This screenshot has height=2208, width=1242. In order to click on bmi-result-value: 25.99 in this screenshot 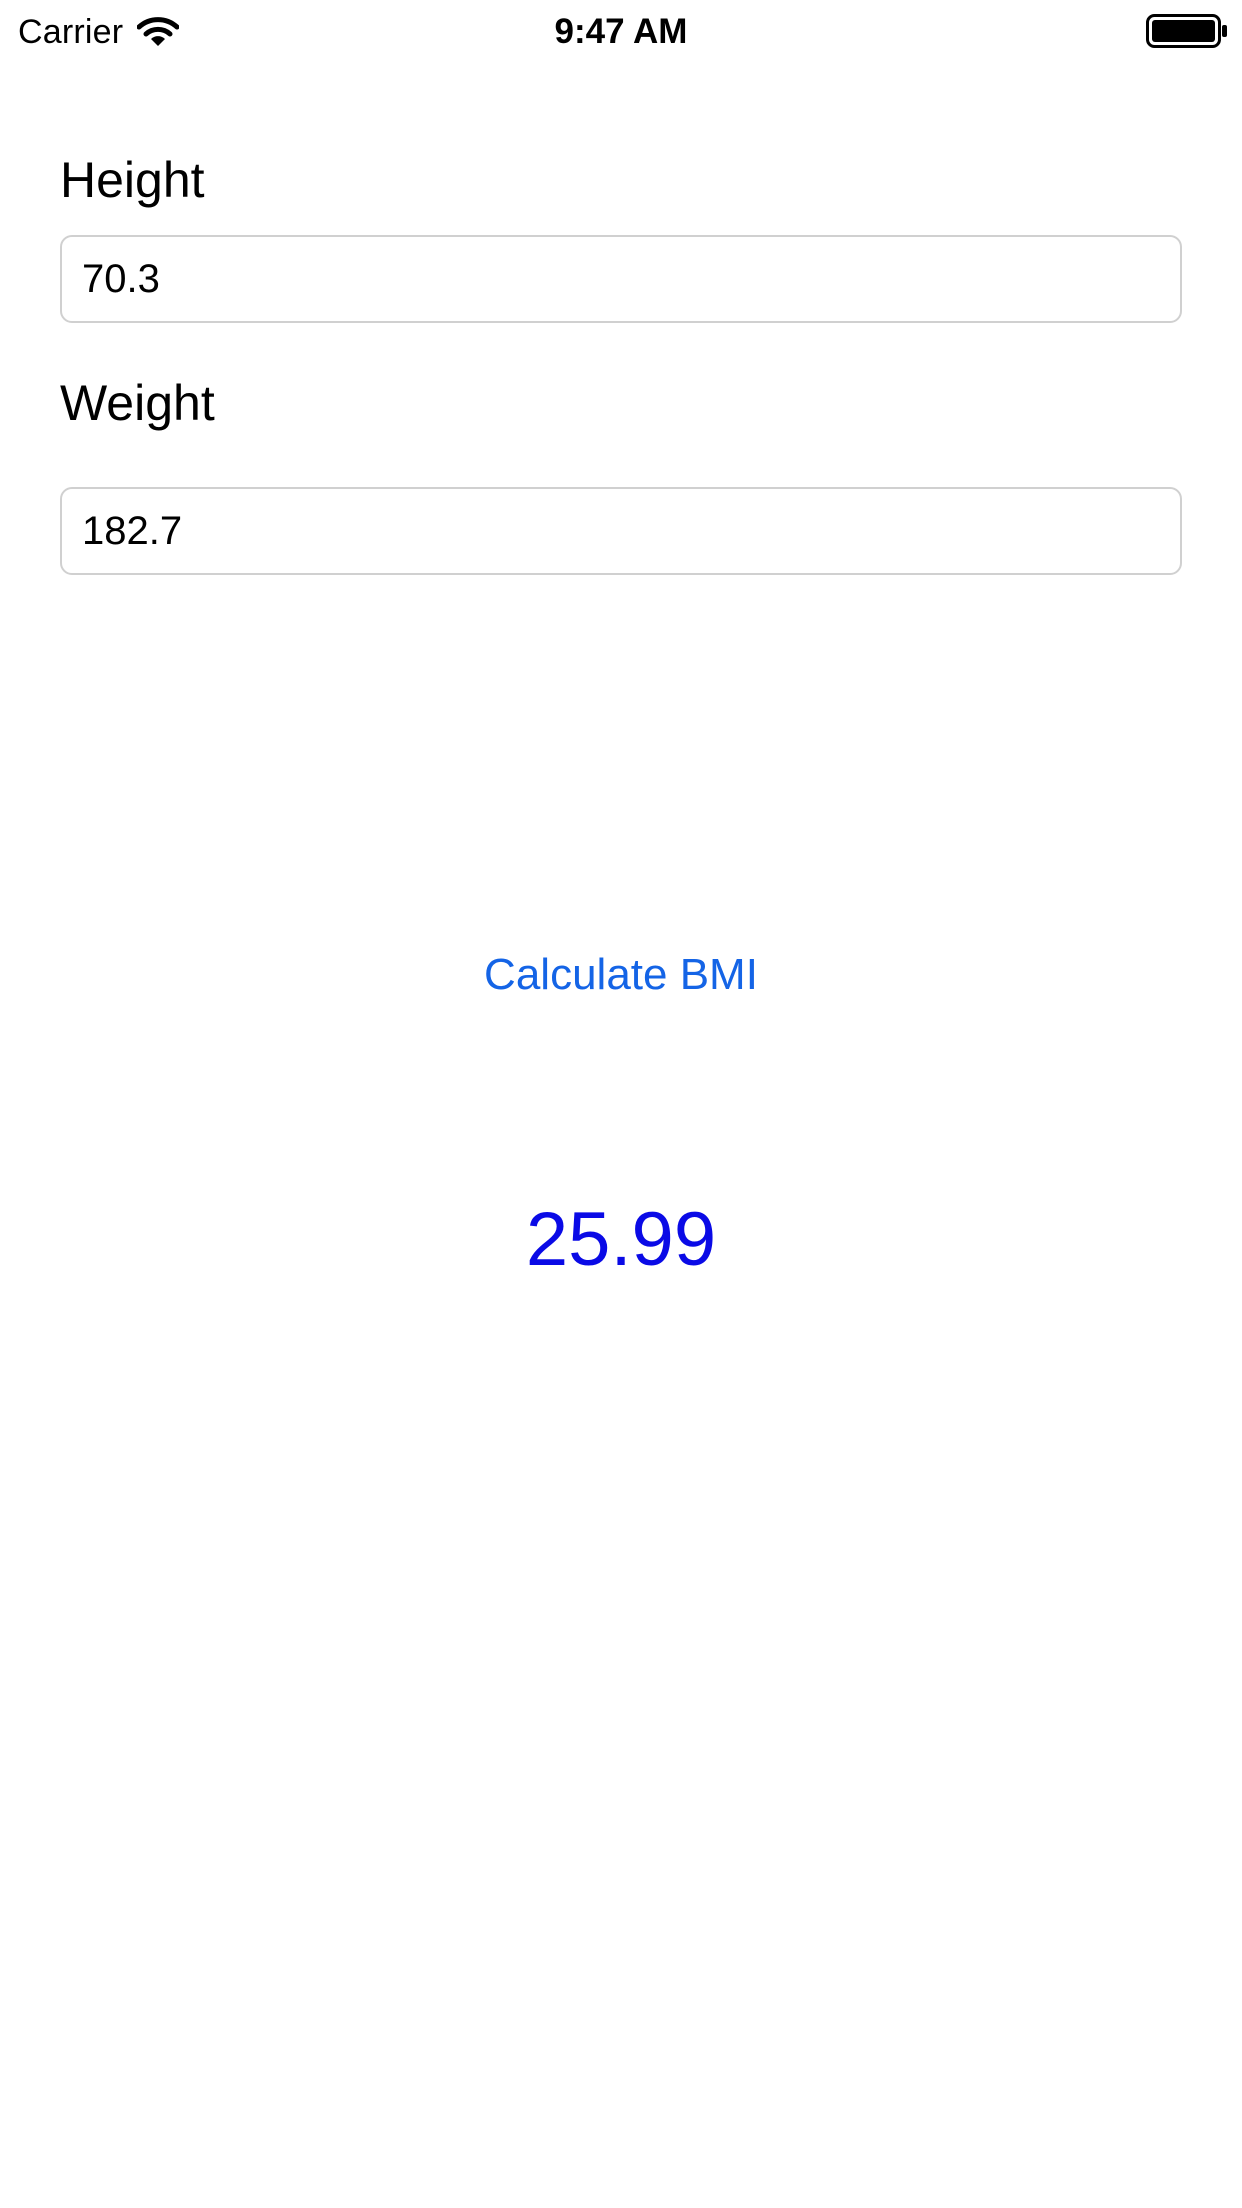, I will do `click(621, 1239)`.